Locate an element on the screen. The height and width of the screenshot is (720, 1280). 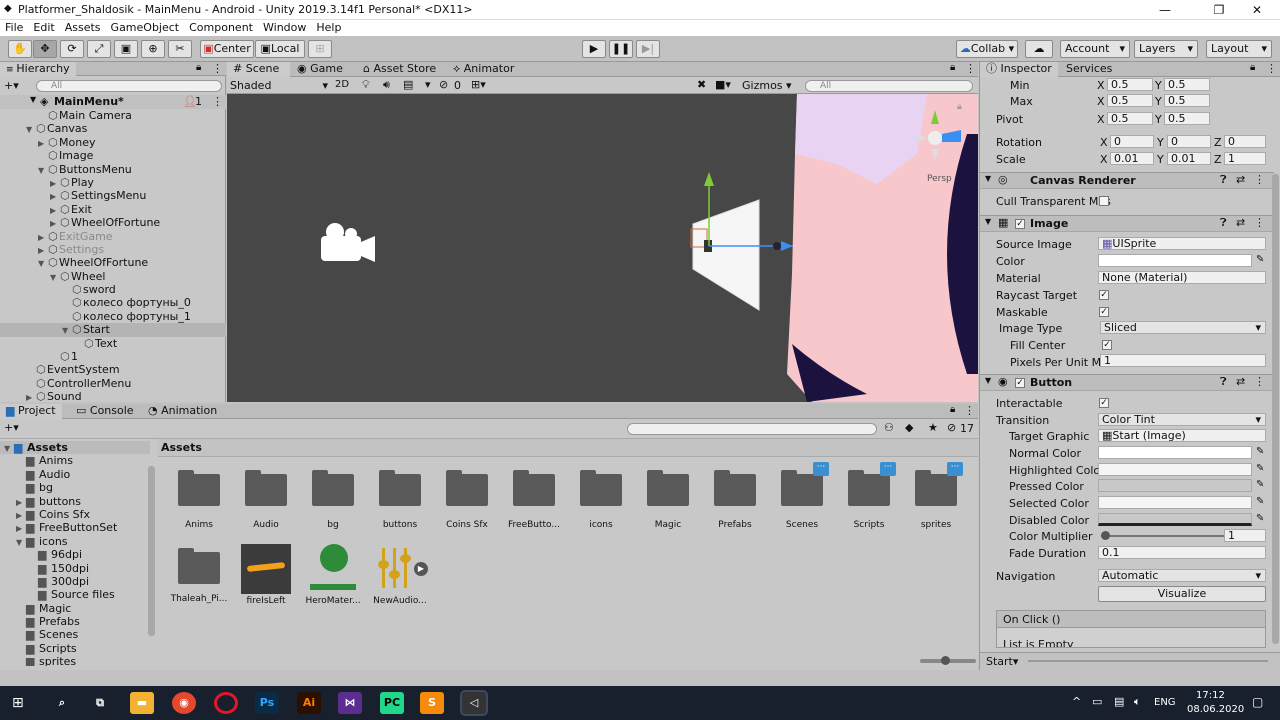
rotation-x: 0 is located at coordinates (1132, 141).